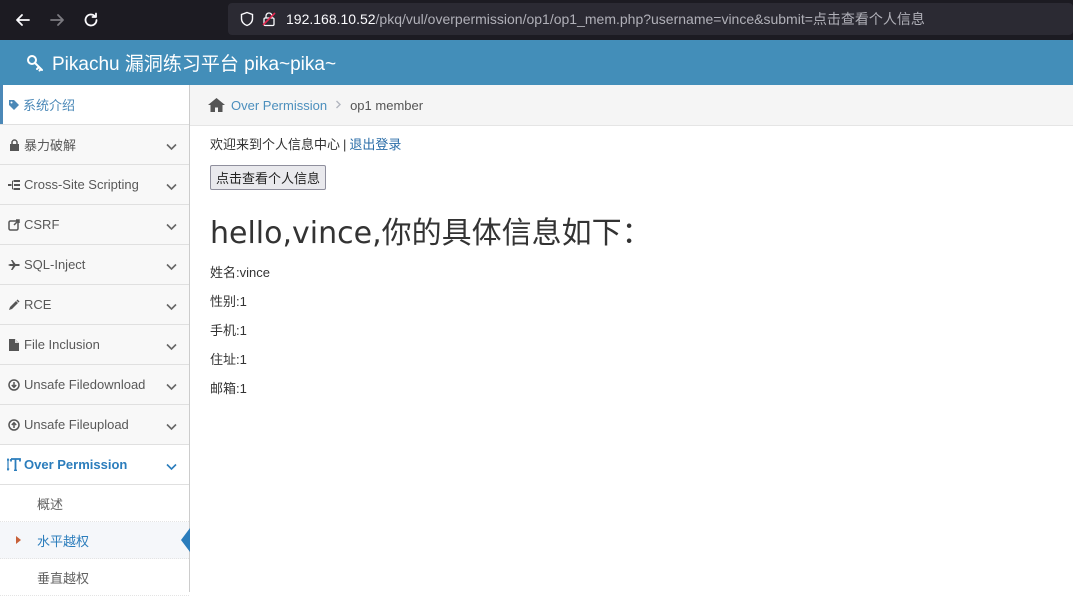  I want to click on sidebar-item-rce: RCE, so click(94, 305).